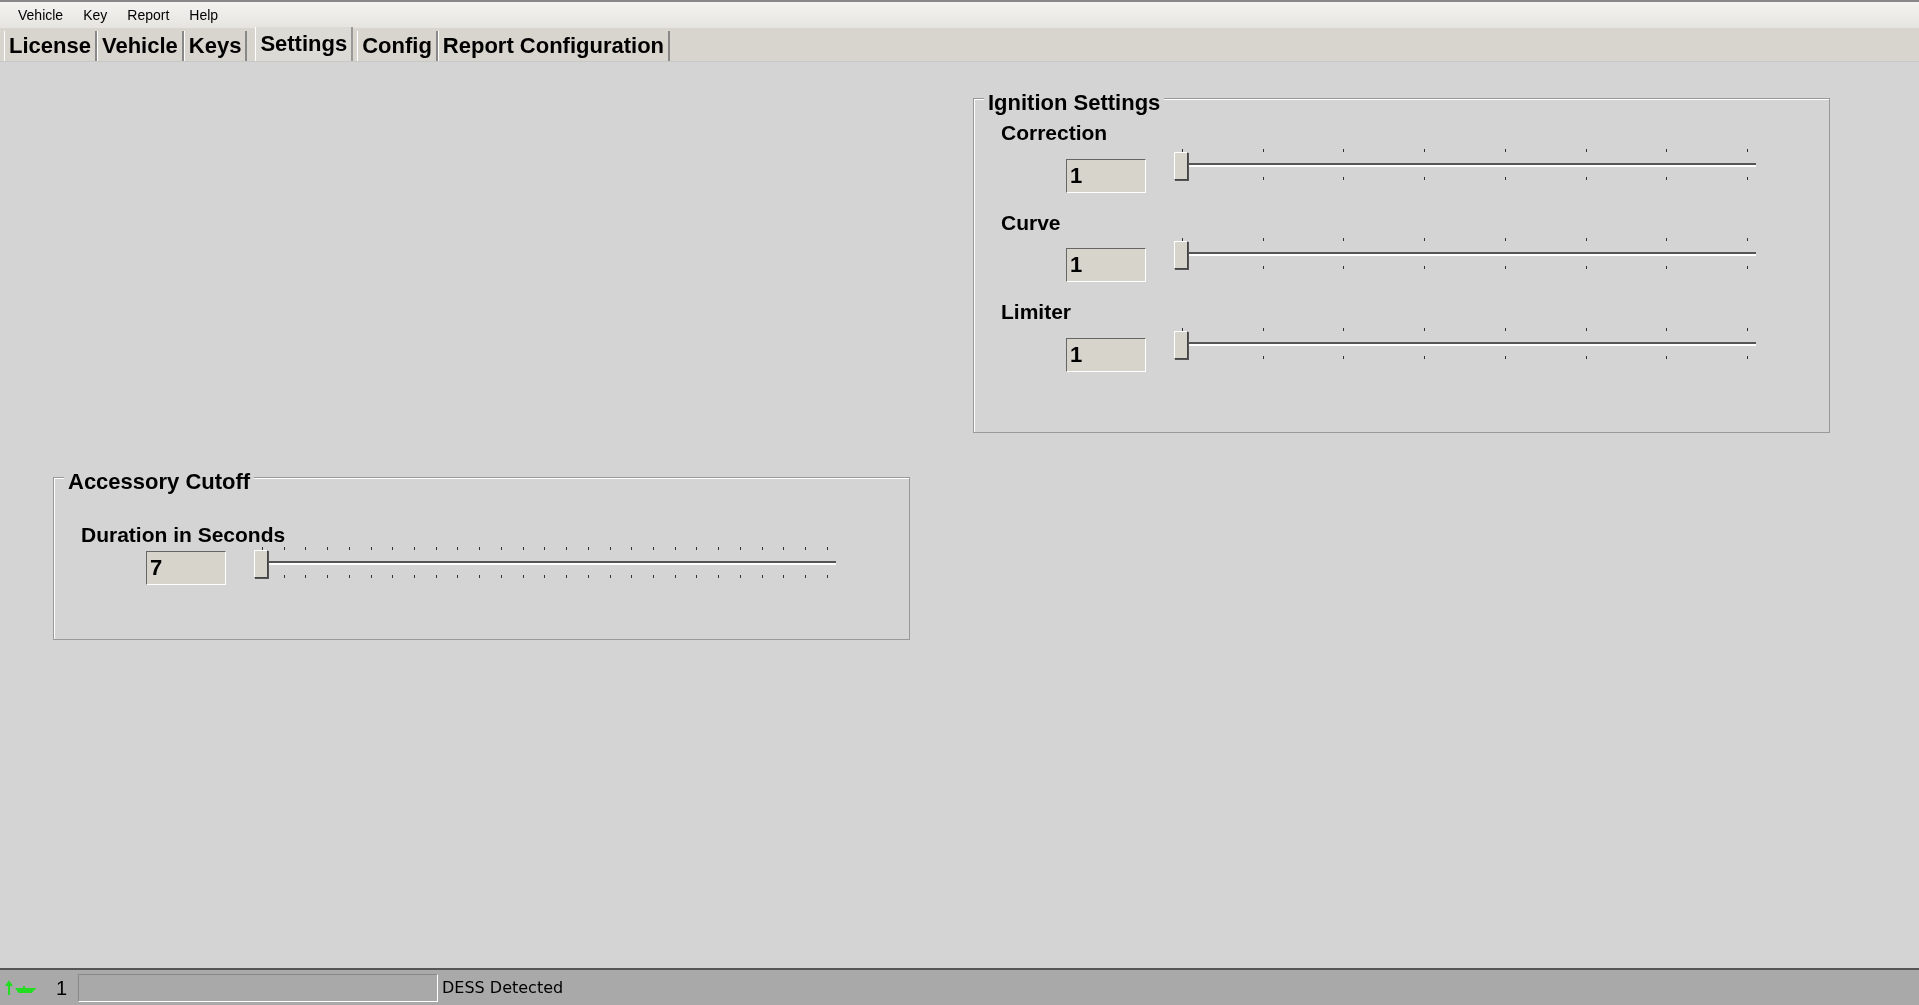  Describe the element at coordinates (140, 46) in the screenshot. I see `tab: Vehicle` at that location.